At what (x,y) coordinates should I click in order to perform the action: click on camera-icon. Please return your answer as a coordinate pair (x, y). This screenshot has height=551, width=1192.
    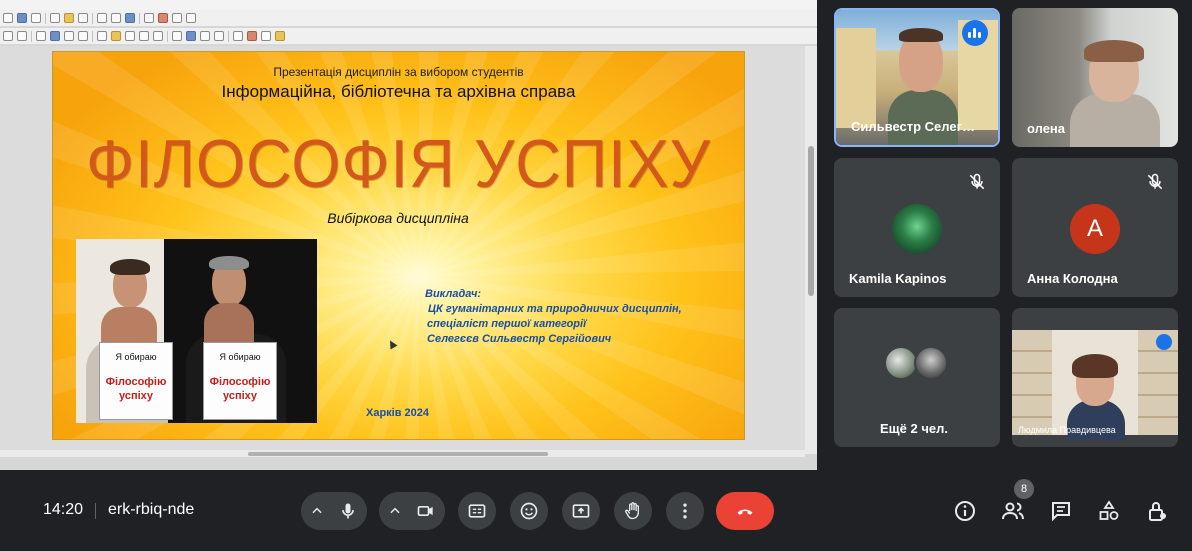
    Looking at the image, I should click on (425, 511).